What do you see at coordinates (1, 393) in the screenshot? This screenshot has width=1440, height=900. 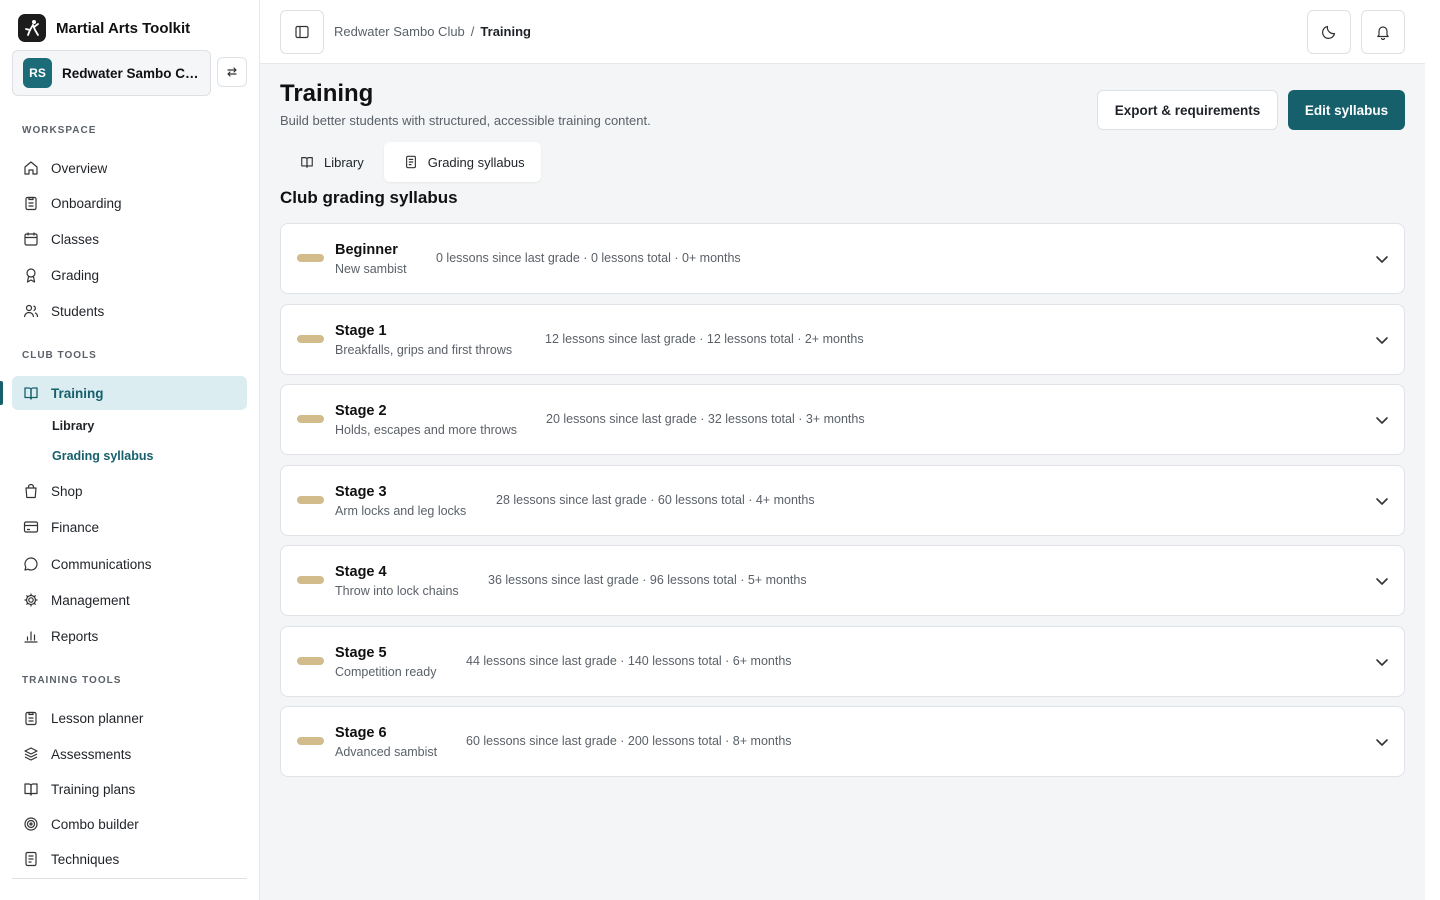 I see `active-indicator` at bounding box center [1, 393].